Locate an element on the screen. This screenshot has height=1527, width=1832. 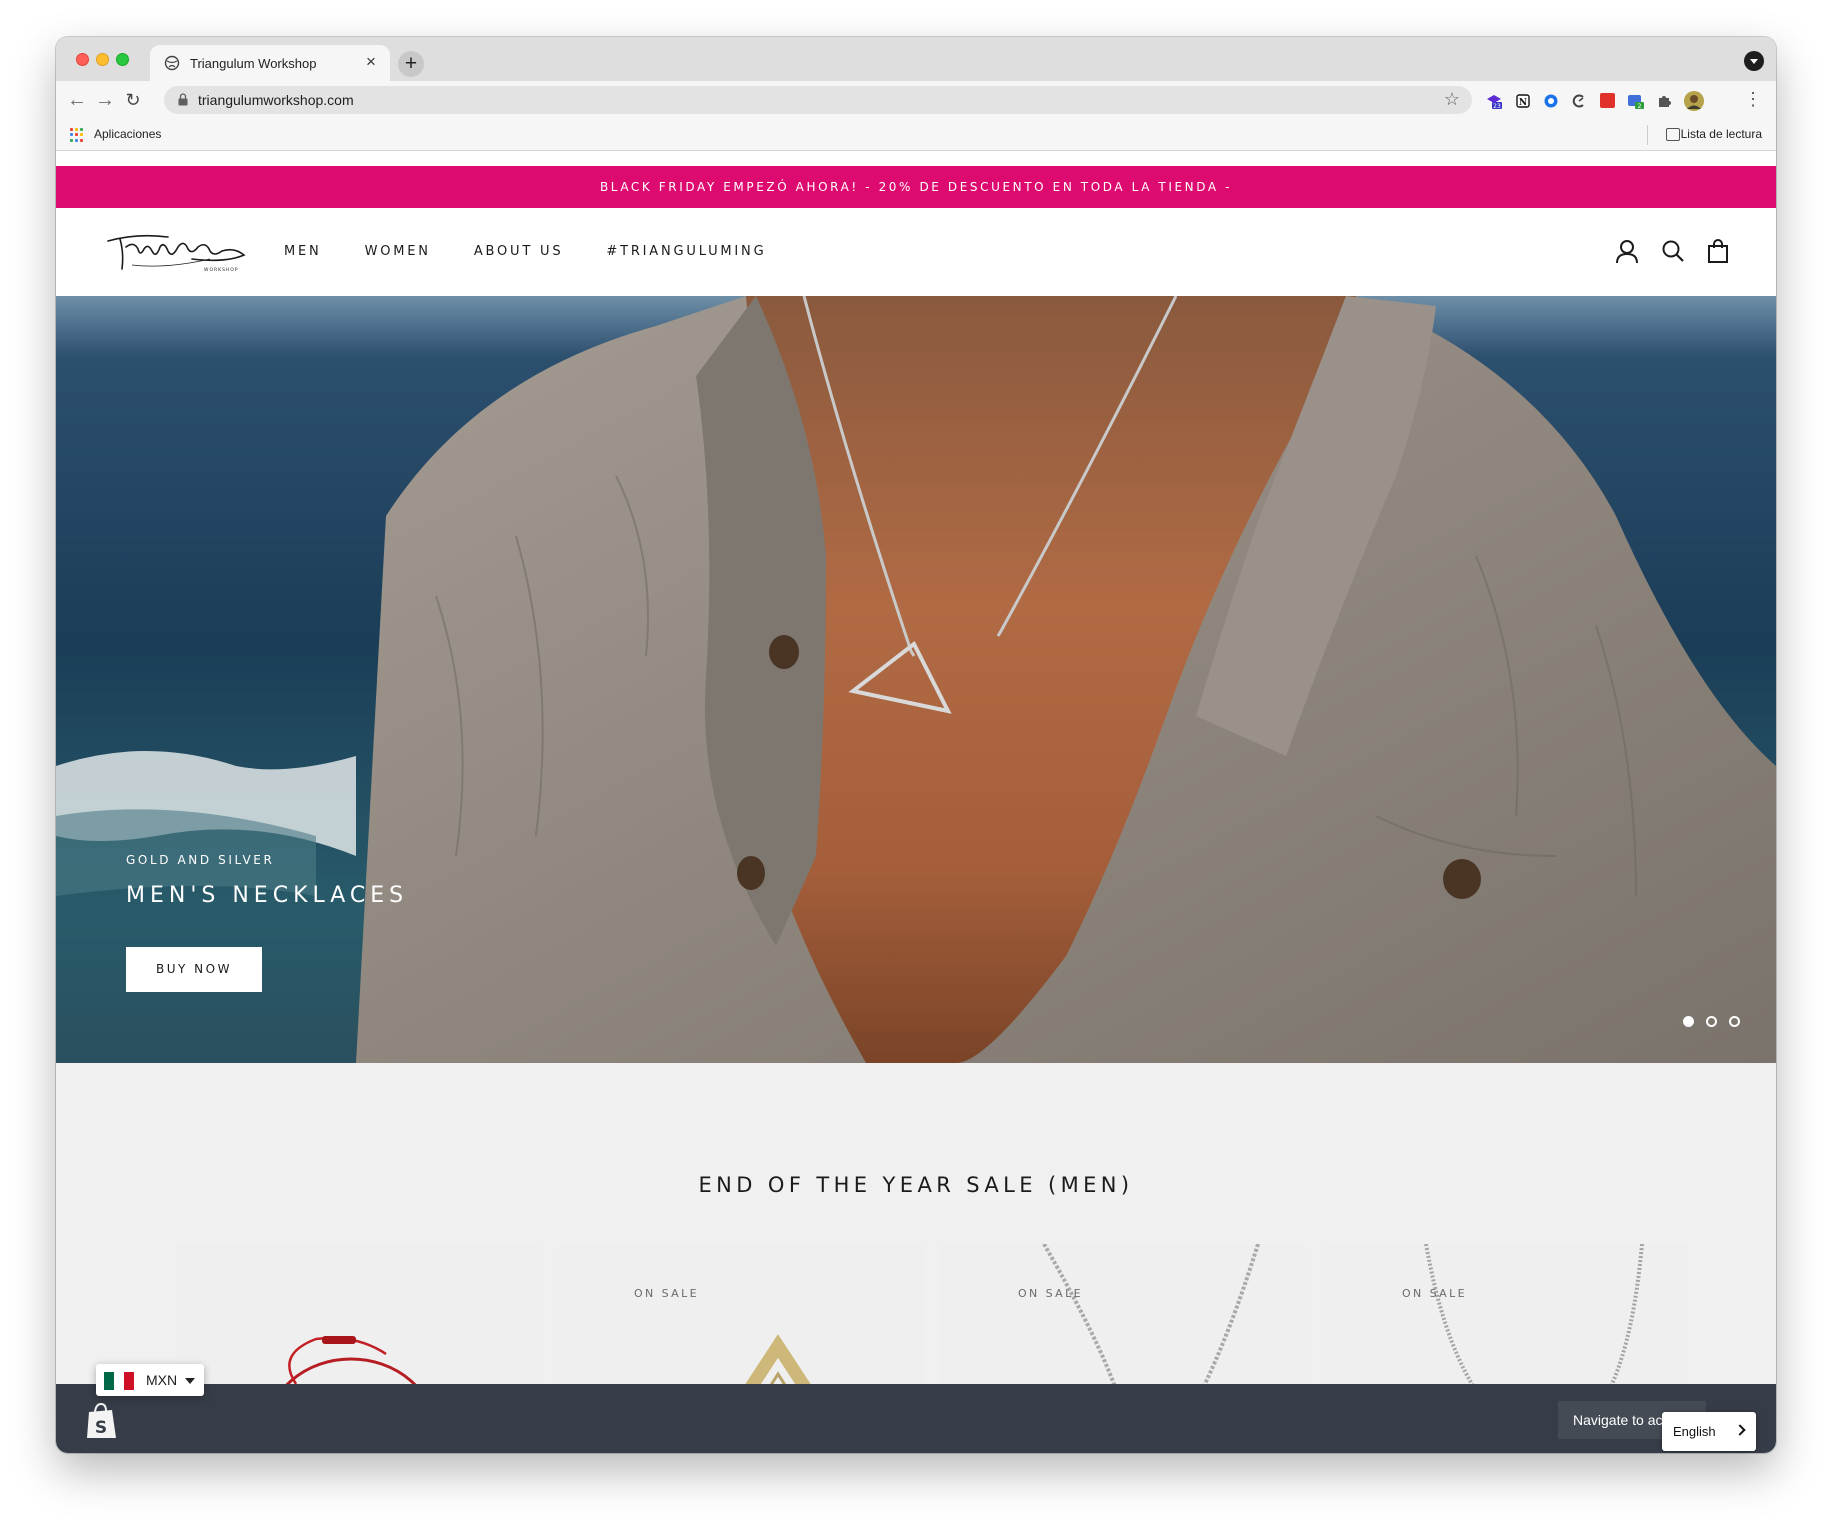
shopify-bag-icon: S is located at coordinates (101, 1421).